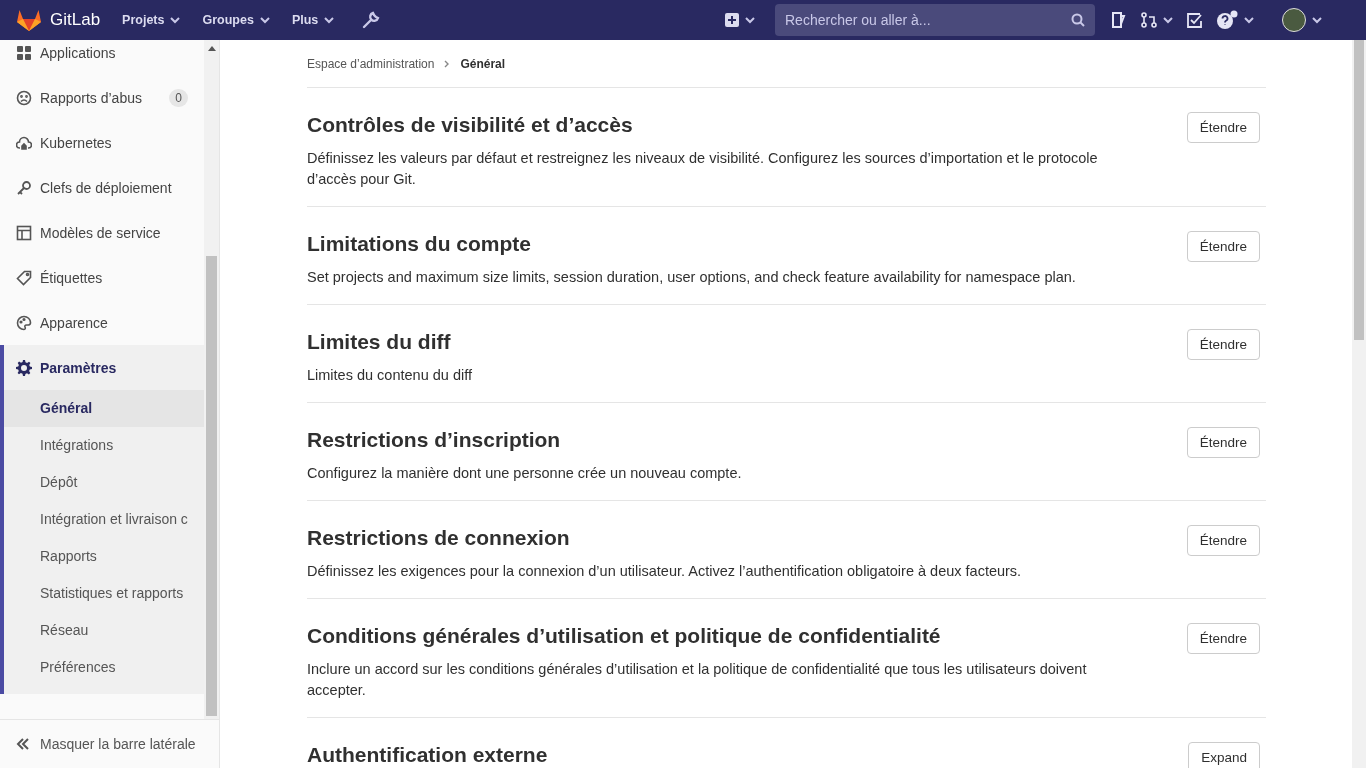  What do you see at coordinates (24, 52) in the screenshot?
I see `grid-icon` at bounding box center [24, 52].